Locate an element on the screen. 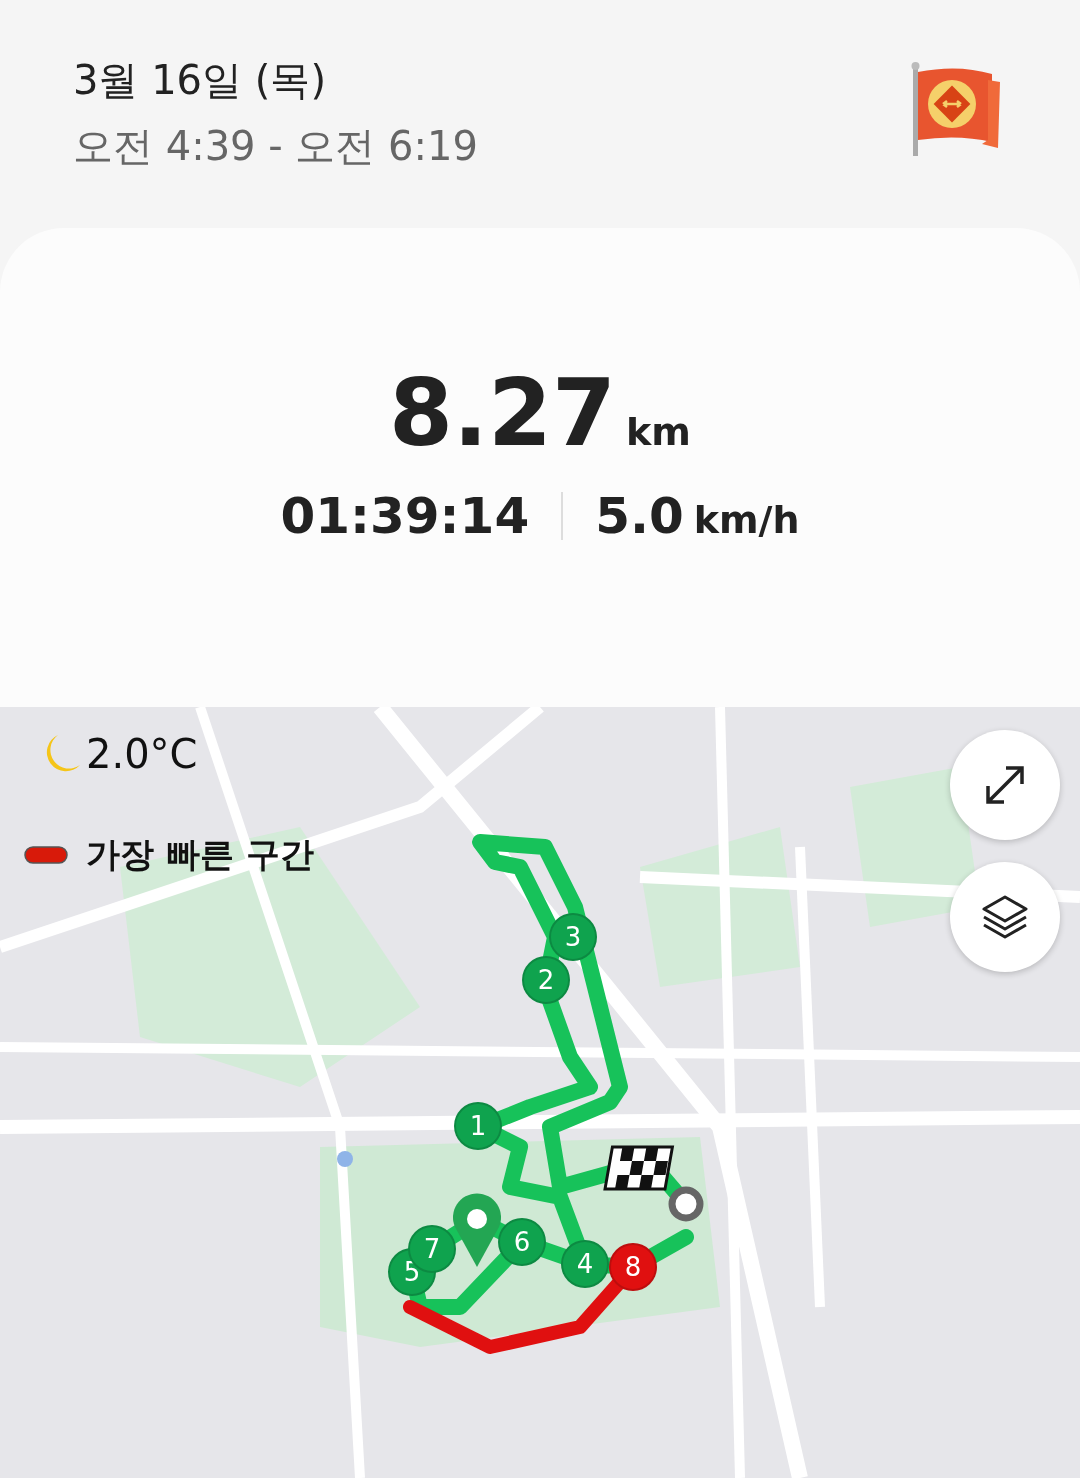 This screenshot has height=1478, width=1080. speed-unit: km/h is located at coordinates (746, 520).